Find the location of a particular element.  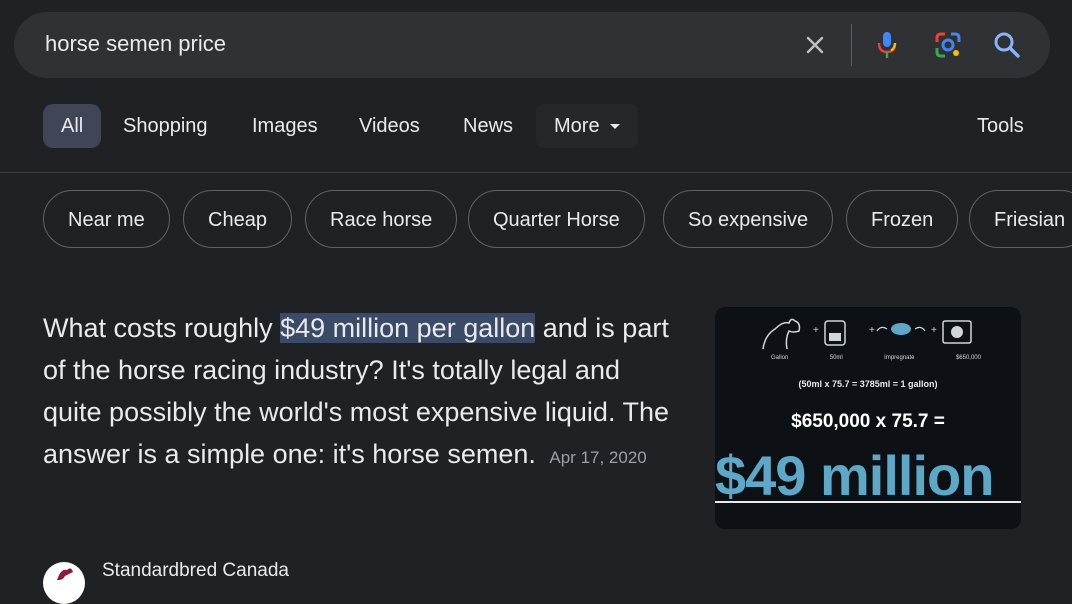

infographic-label: 50ml is located at coordinates (836, 358).